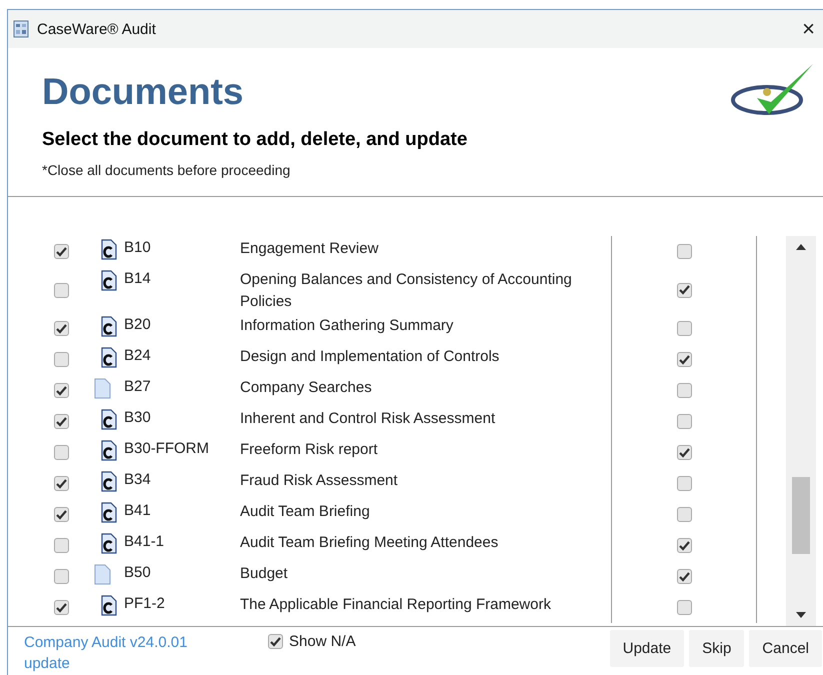 This screenshot has height=675, width=823. What do you see at coordinates (370, 357) in the screenshot?
I see `document-name: Design and Implementation of Controls` at bounding box center [370, 357].